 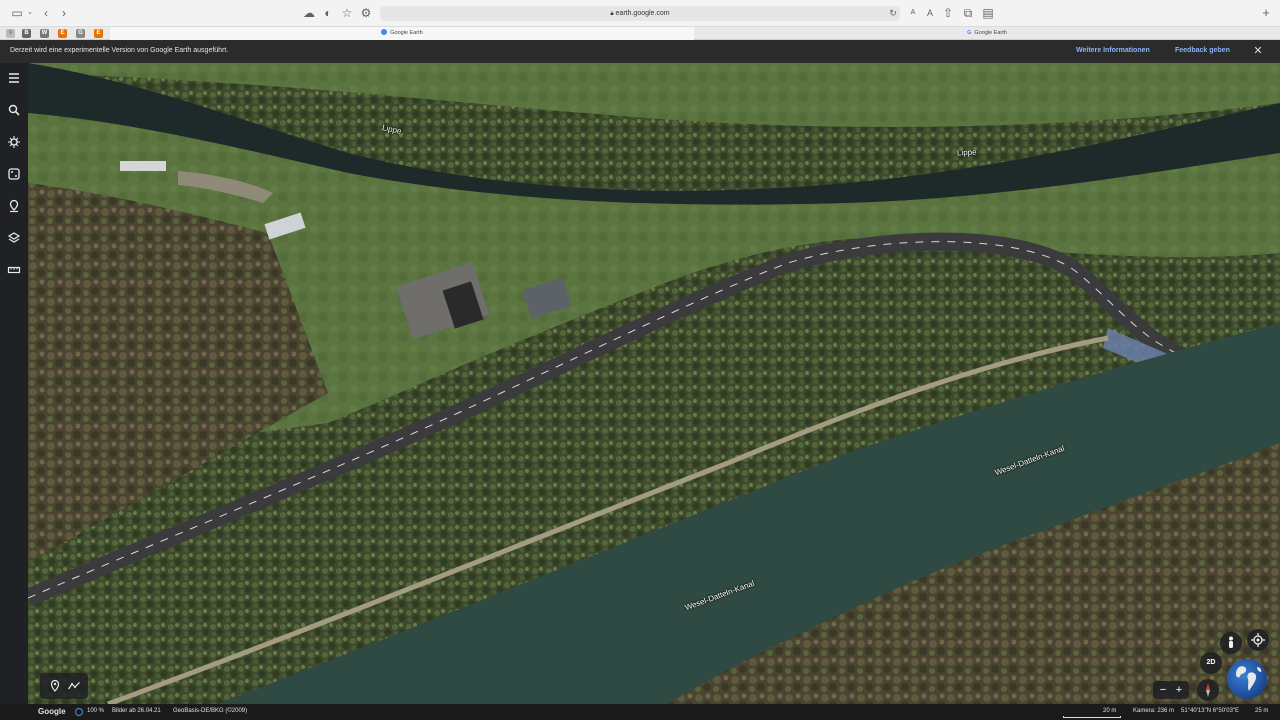 I want to click on label-lippe-2: Lippe, so click(x=967, y=152).